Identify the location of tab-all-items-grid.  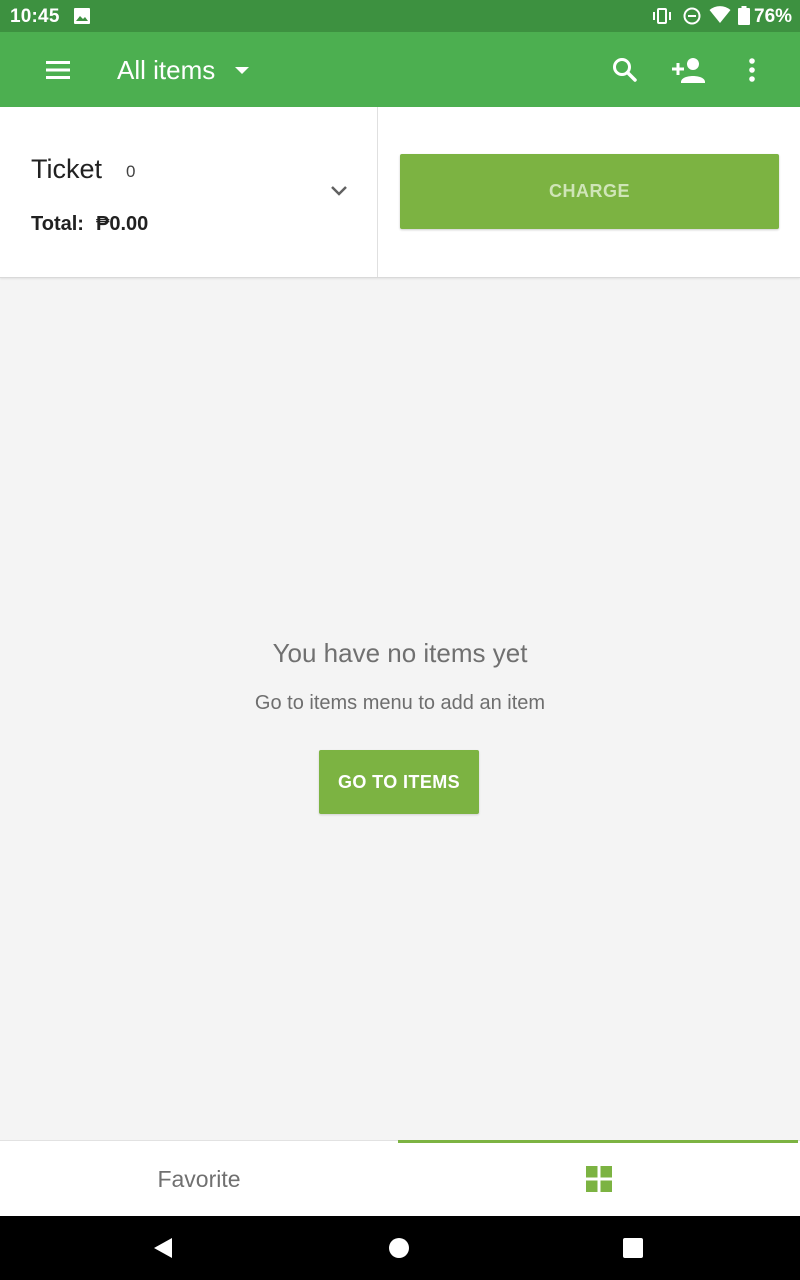
(599, 1179).